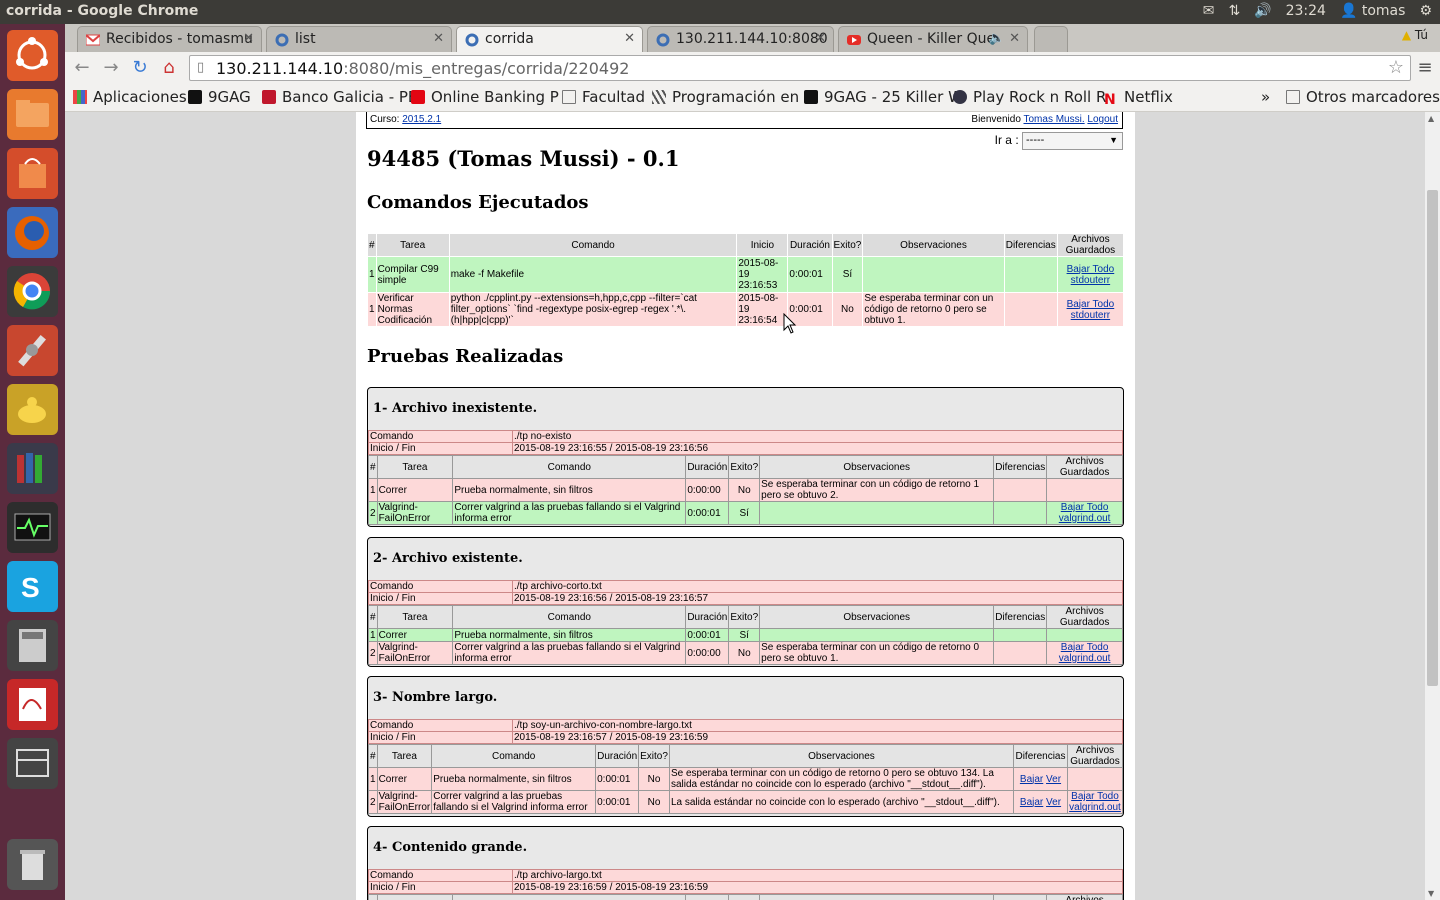 Image resolution: width=1440 pixels, height=900 pixels. What do you see at coordinates (1209, 11) in the screenshot?
I see `mail-icon: ✉` at bounding box center [1209, 11].